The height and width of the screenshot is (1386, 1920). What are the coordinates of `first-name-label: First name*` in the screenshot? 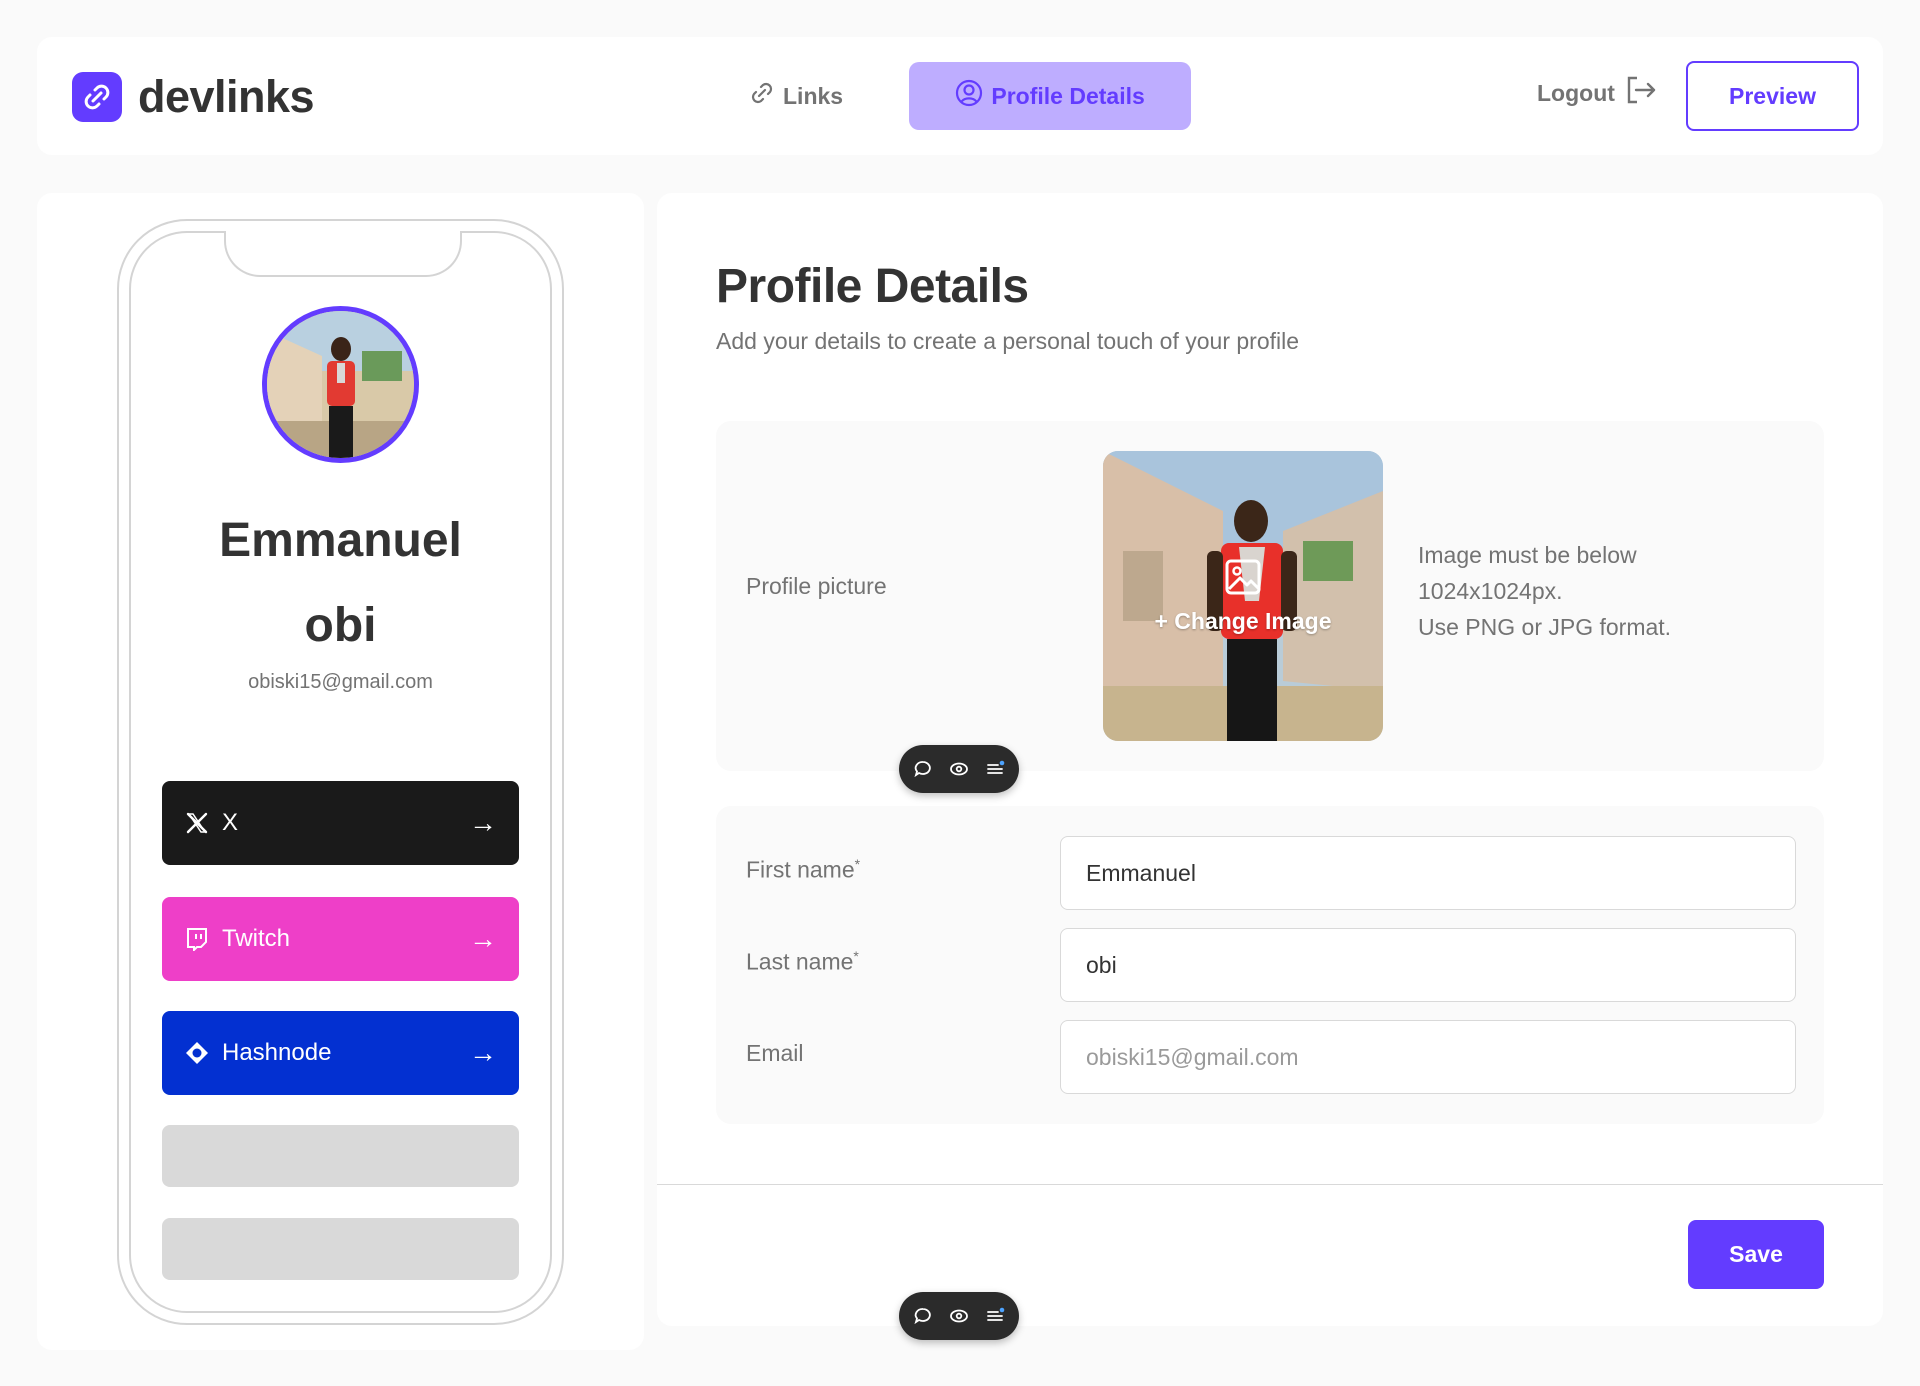 It's located at (803, 870).